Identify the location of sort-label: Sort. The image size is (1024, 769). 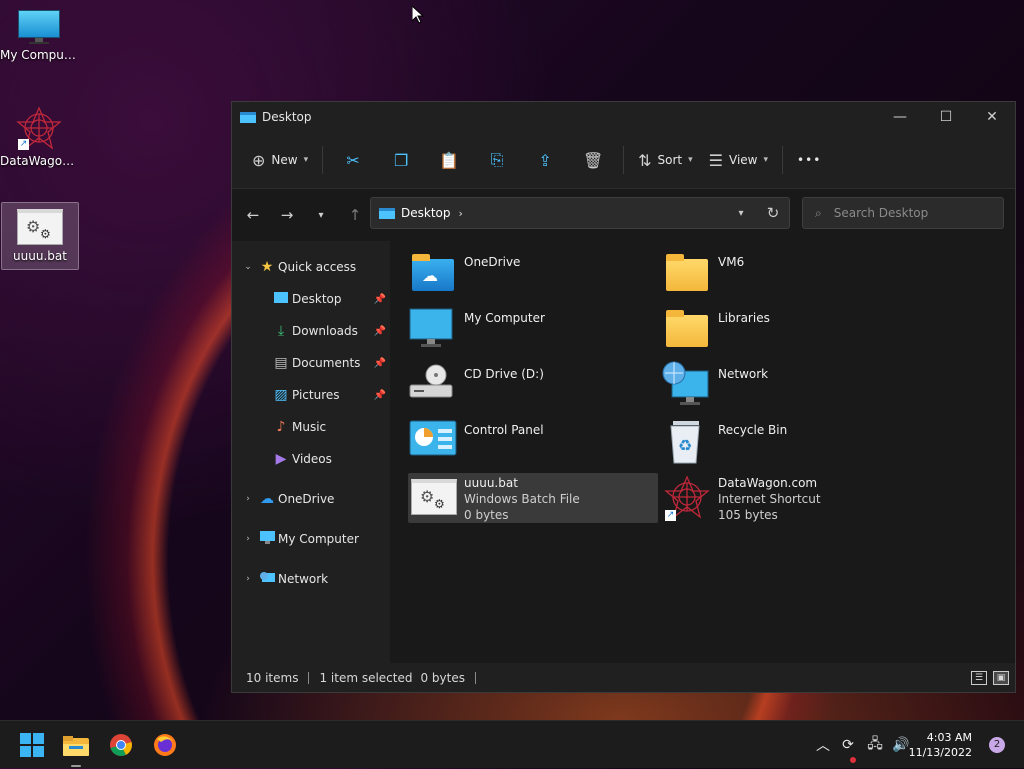
(670, 160).